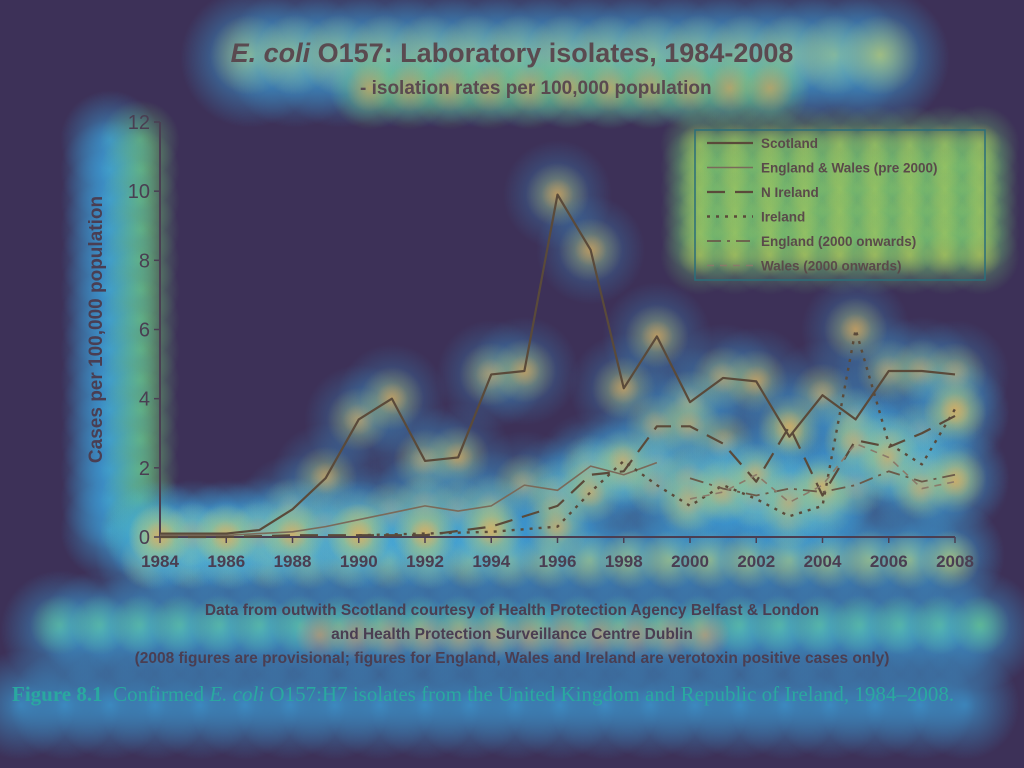  What do you see at coordinates (144, 469) in the screenshot?
I see `y-tick-label: 2` at bounding box center [144, 469].